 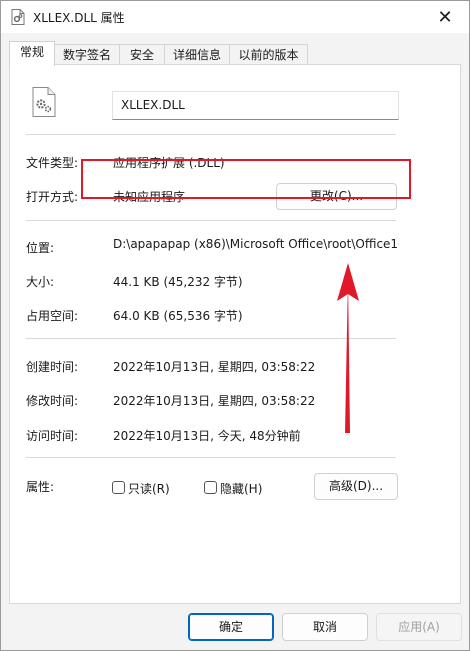 What do you see at coordinates (40, 248) in the screenshot?
I see `location-label: 位置:` at bounding box center [40, 248].